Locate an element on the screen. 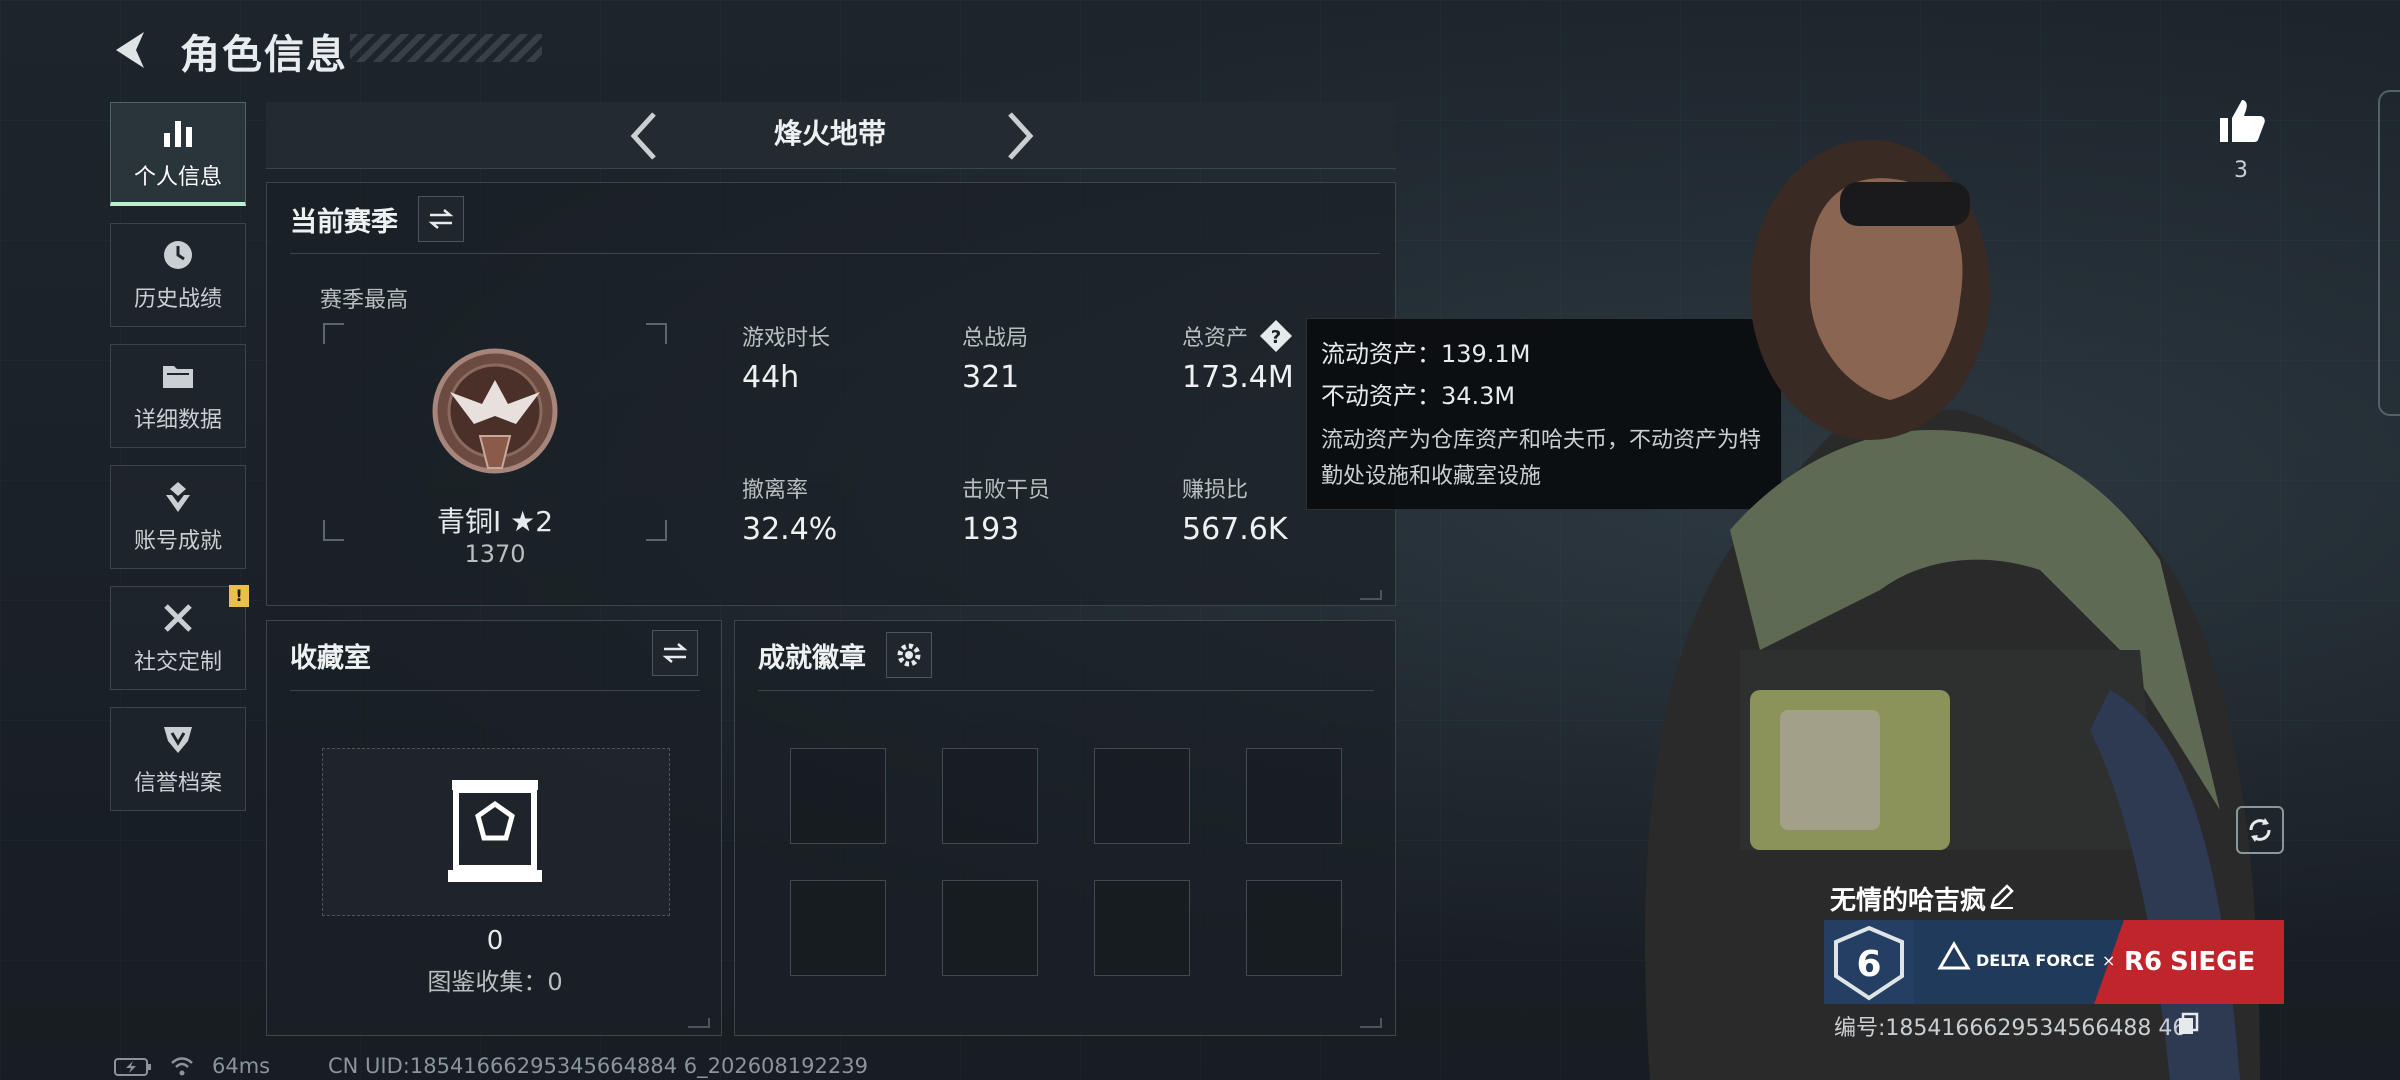  chevron-right-icon is located at coordinates (1019, 136).